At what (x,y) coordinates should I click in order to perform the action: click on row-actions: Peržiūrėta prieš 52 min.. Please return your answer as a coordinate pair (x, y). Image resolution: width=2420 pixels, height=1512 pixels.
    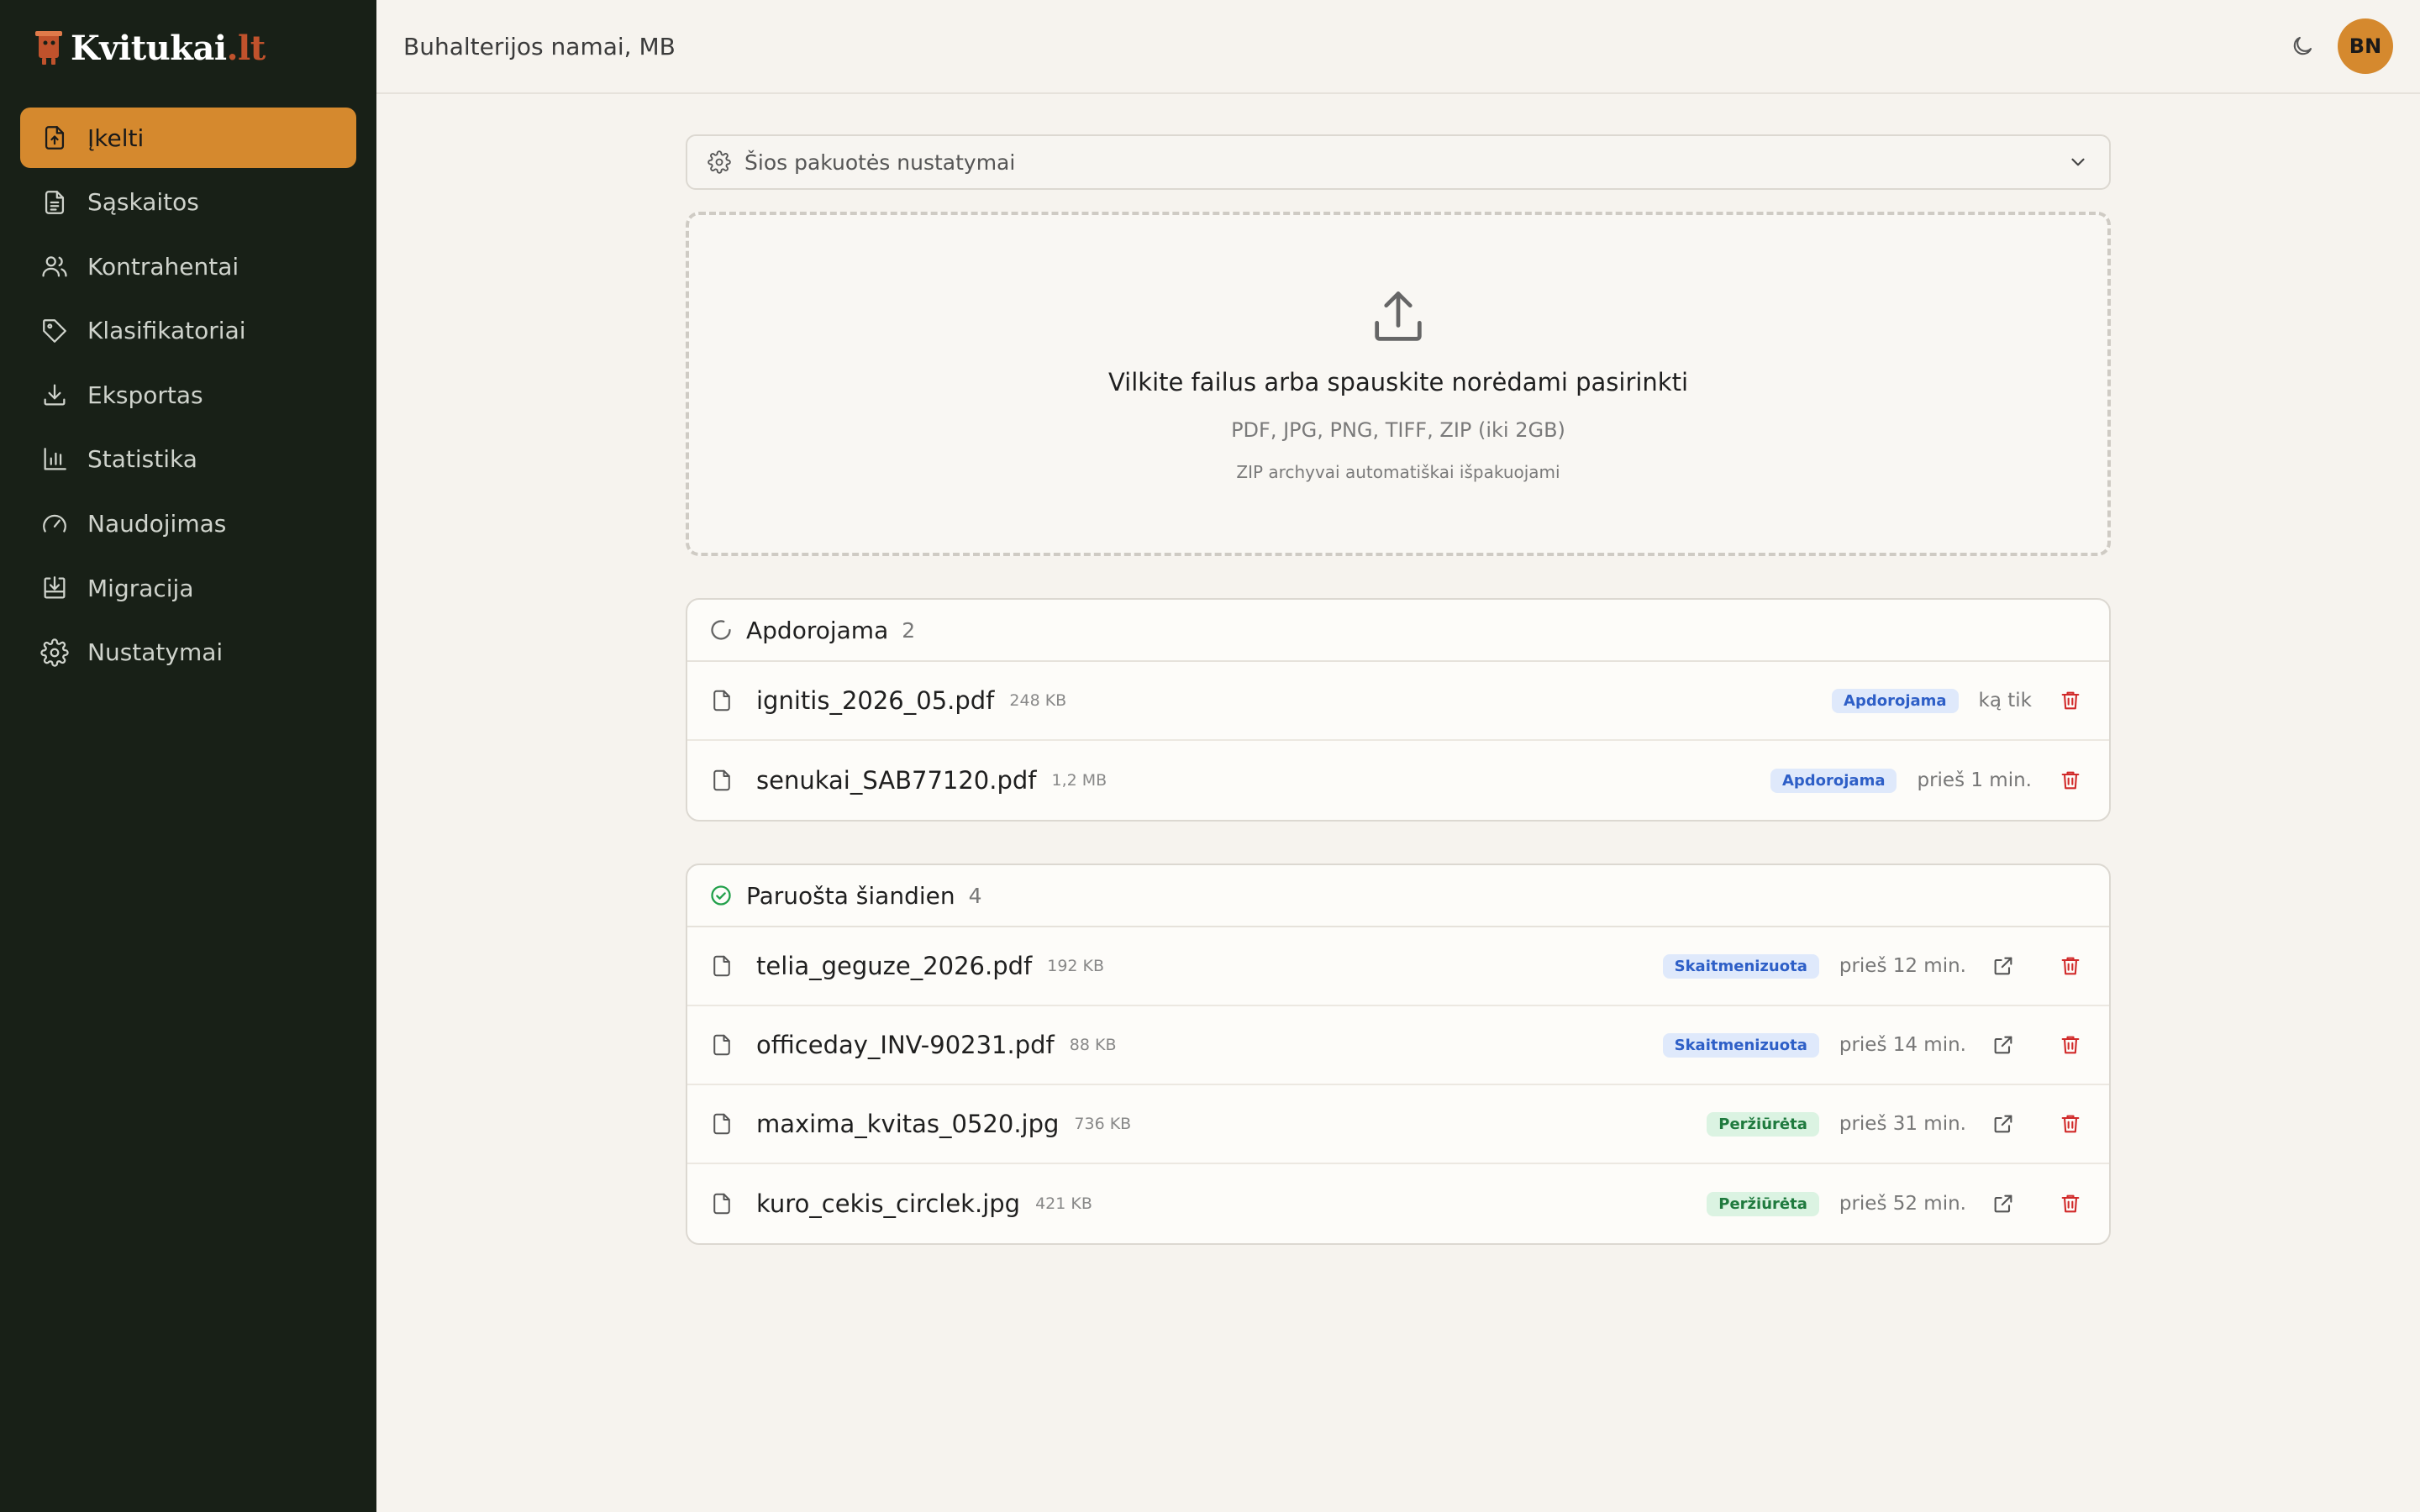
    Looking at the image, I should click on (1897, 1204).